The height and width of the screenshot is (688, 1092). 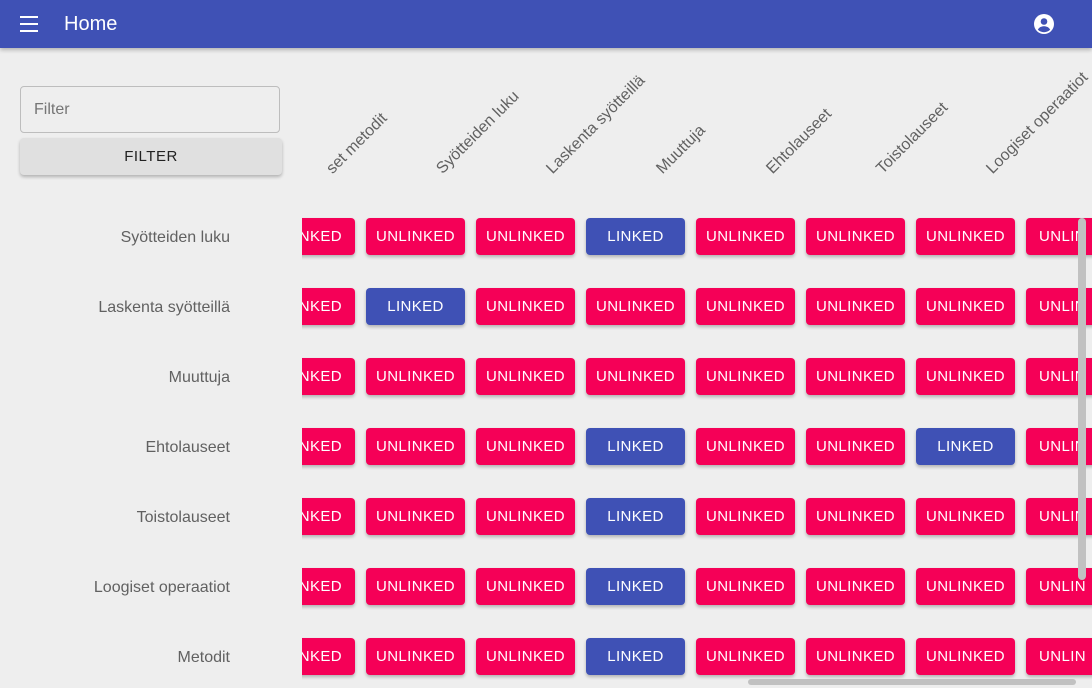 I want to click on column-header: Loogiset operaatiot, so click(x=1037, y=123).